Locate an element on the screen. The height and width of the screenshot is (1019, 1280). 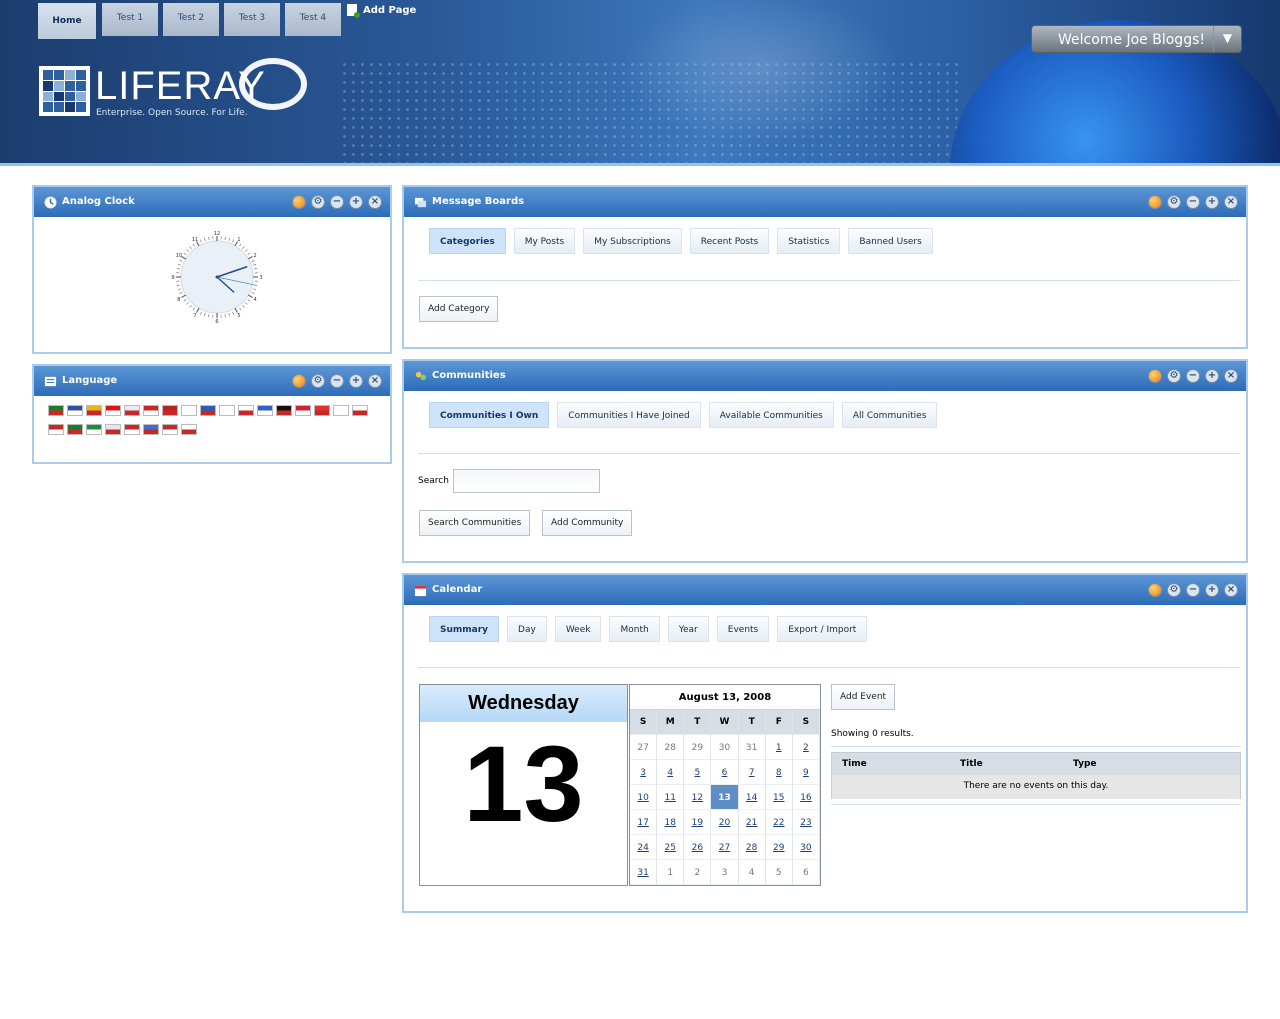
search-input is located at coordinates (526, 481).